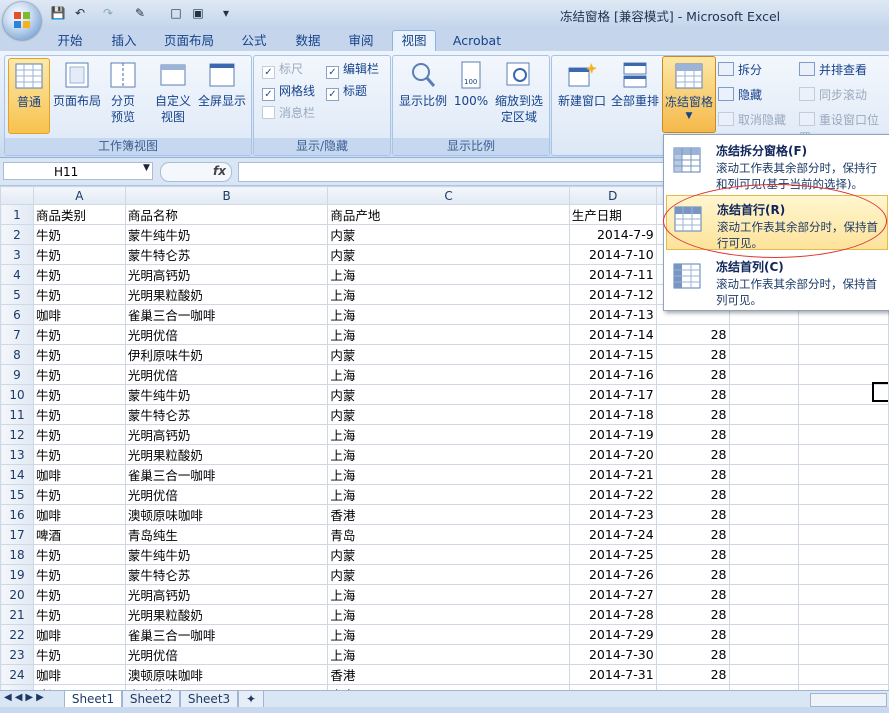  I want to click on column-header: C, so click(448, 195).